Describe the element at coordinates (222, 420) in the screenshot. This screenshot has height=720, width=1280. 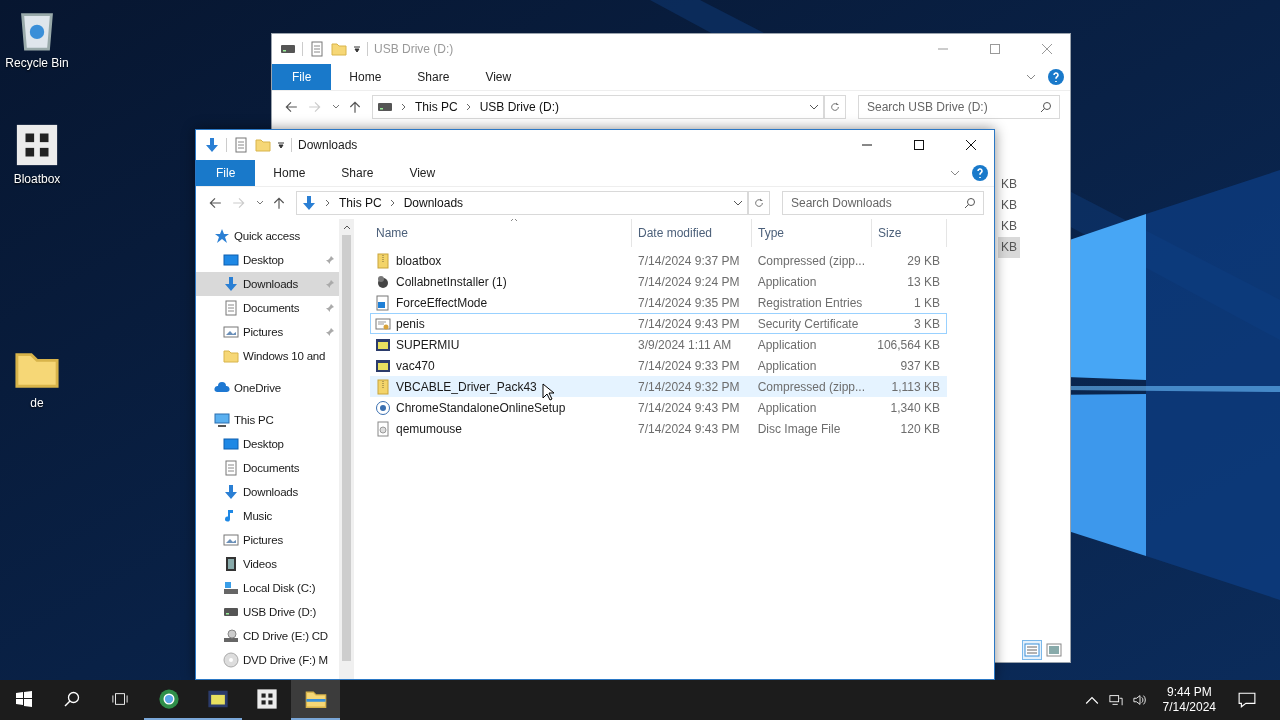
I see `computer-icon` at that location.